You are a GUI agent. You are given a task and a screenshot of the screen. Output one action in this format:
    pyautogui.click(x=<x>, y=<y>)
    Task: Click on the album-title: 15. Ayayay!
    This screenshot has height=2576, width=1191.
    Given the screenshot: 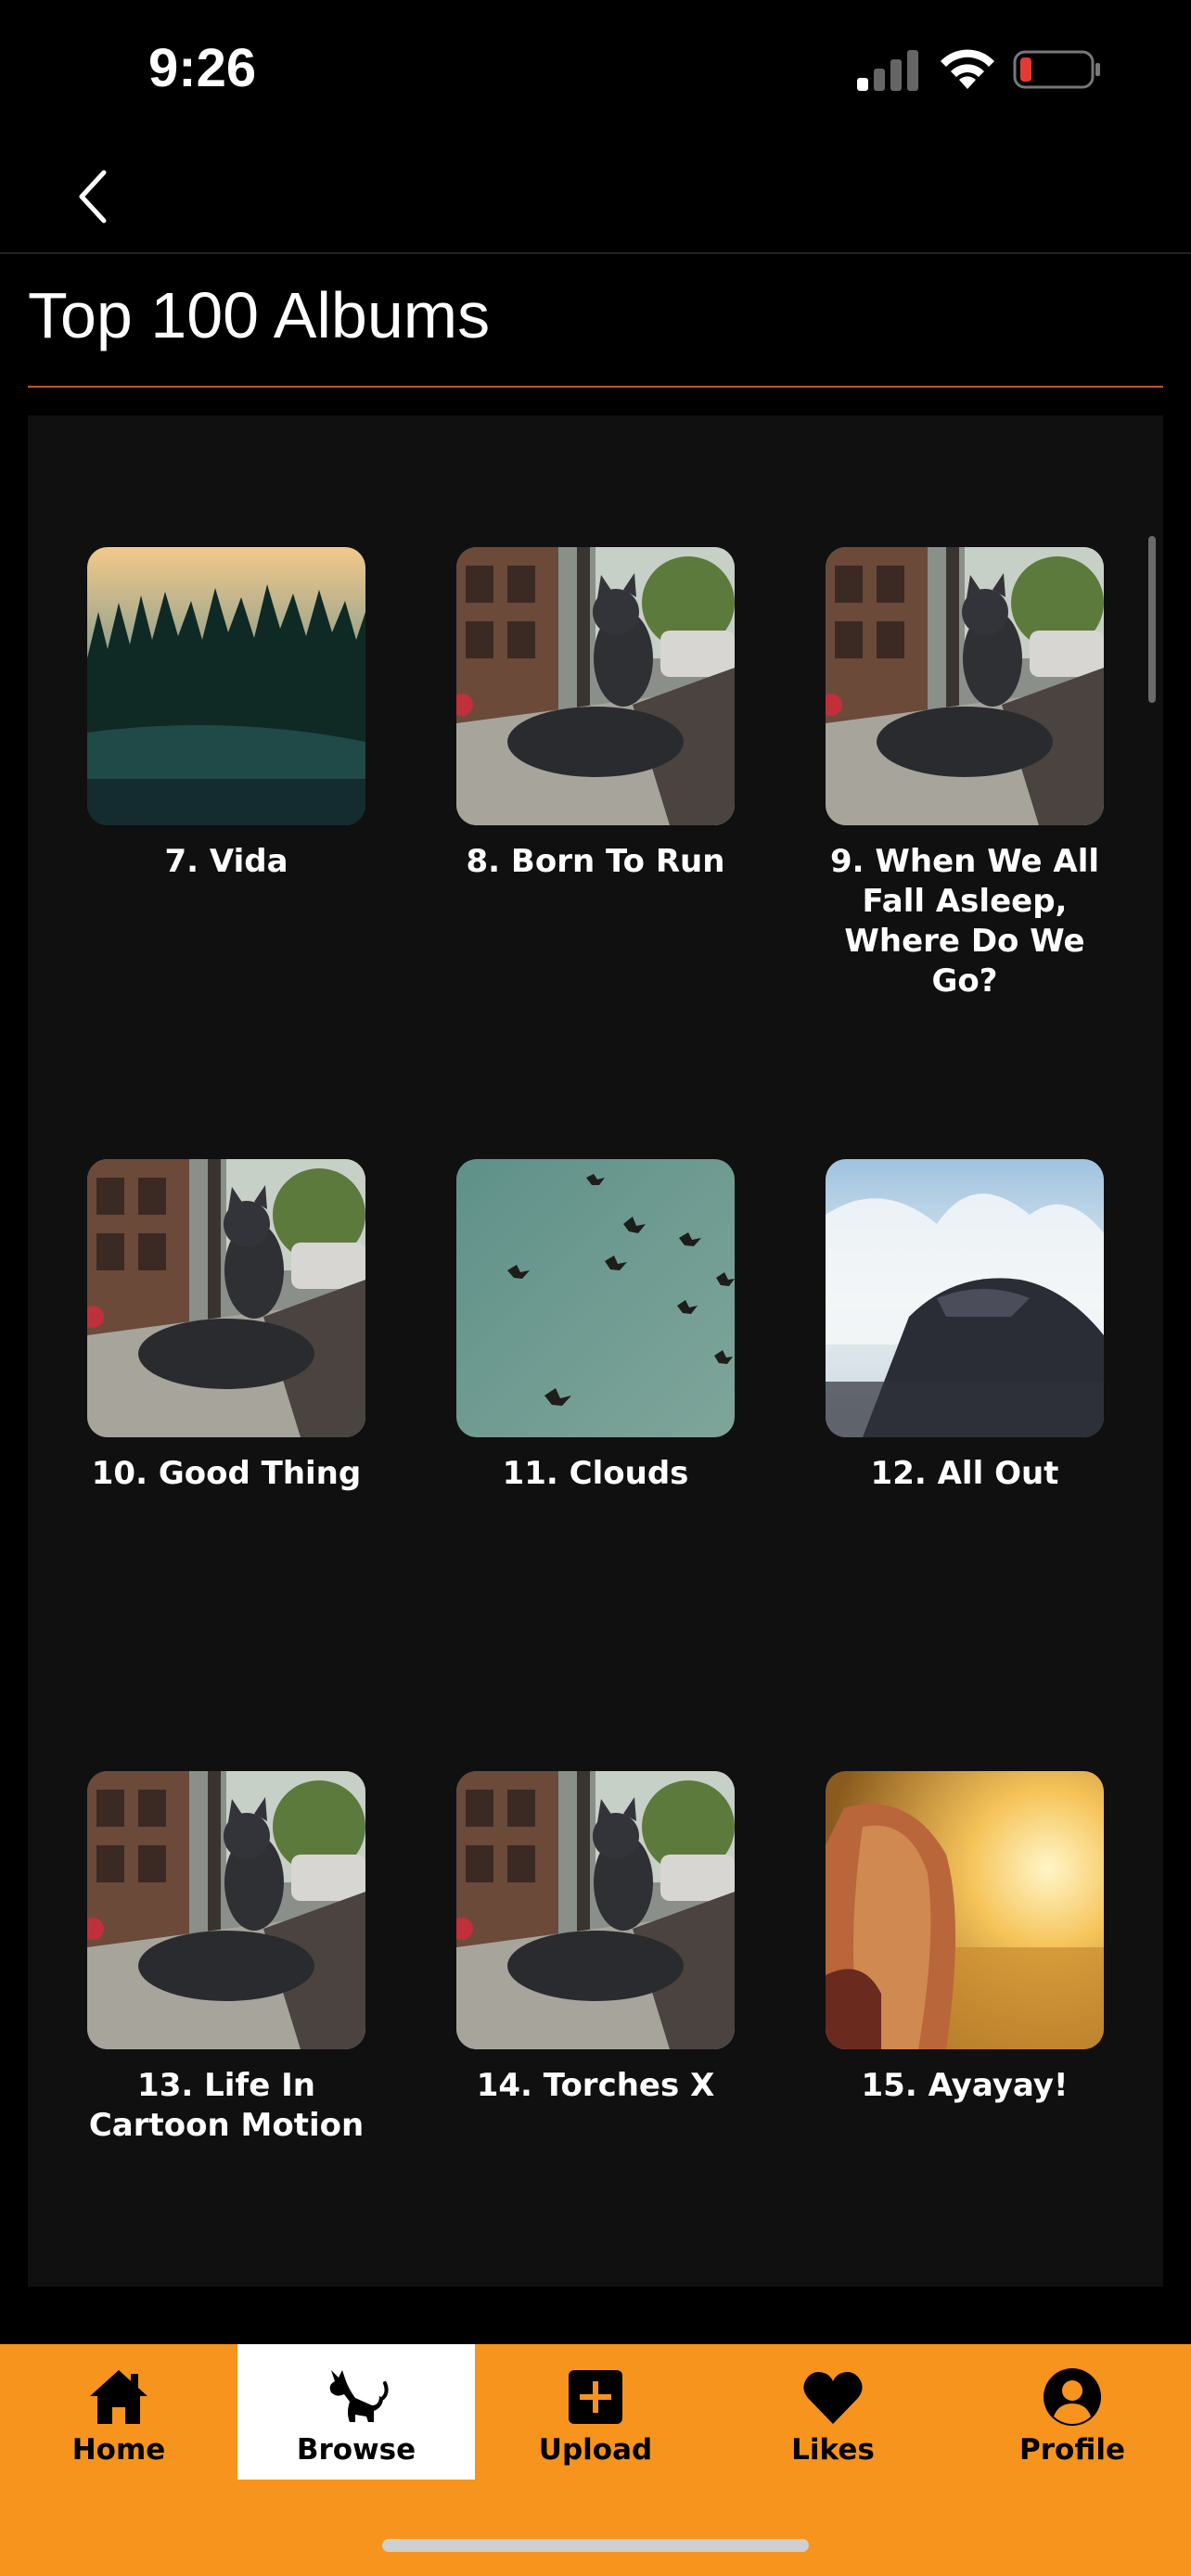 What is the action you would take?
    pyautogui.click(x=965, y=2085)
    